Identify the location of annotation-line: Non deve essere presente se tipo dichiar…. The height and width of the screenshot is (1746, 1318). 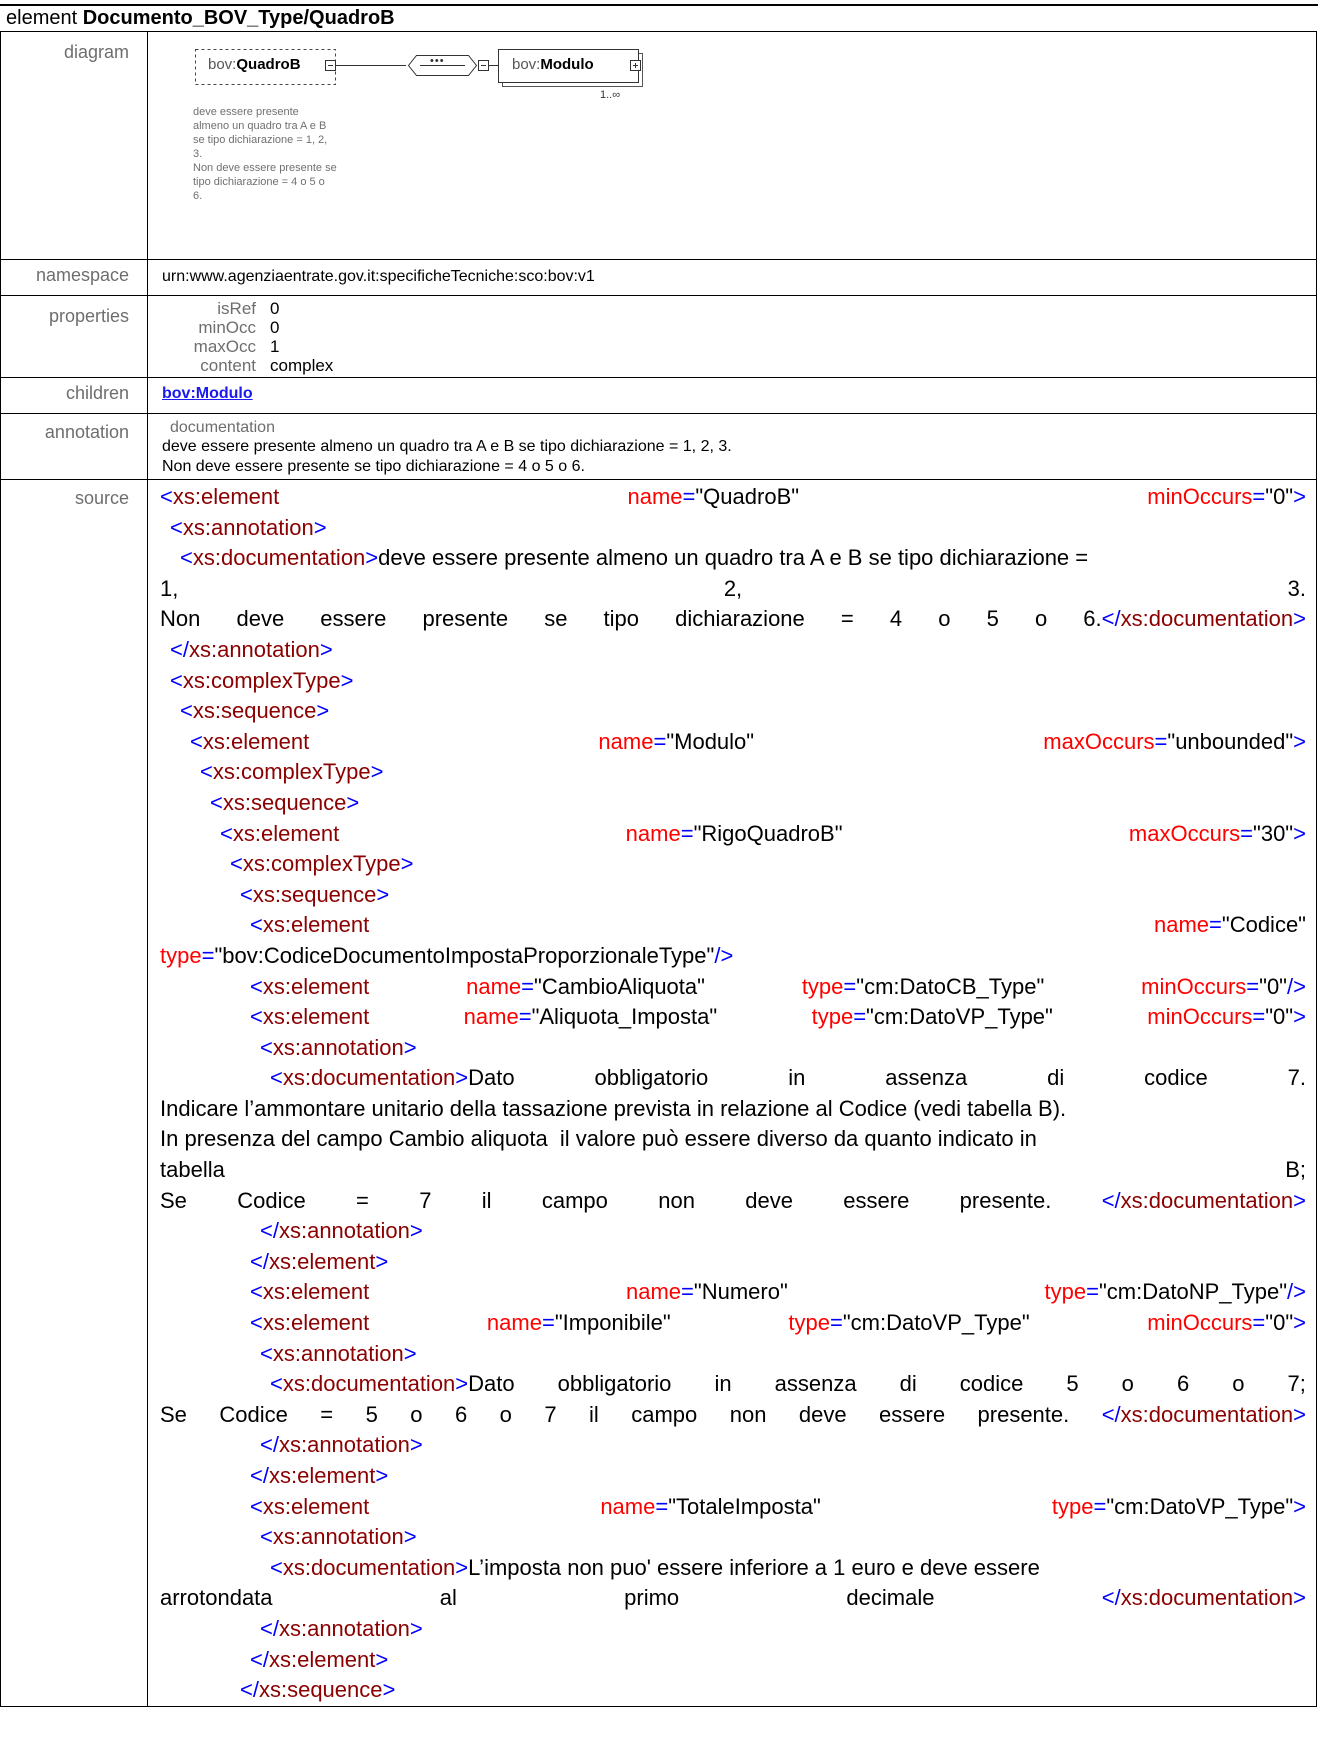
(373, 466).